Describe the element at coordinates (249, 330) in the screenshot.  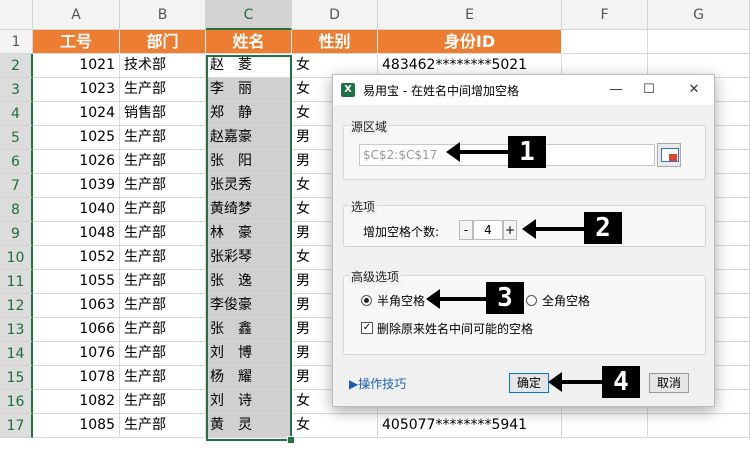
I see `cell-name: 张 鑫` at that location.